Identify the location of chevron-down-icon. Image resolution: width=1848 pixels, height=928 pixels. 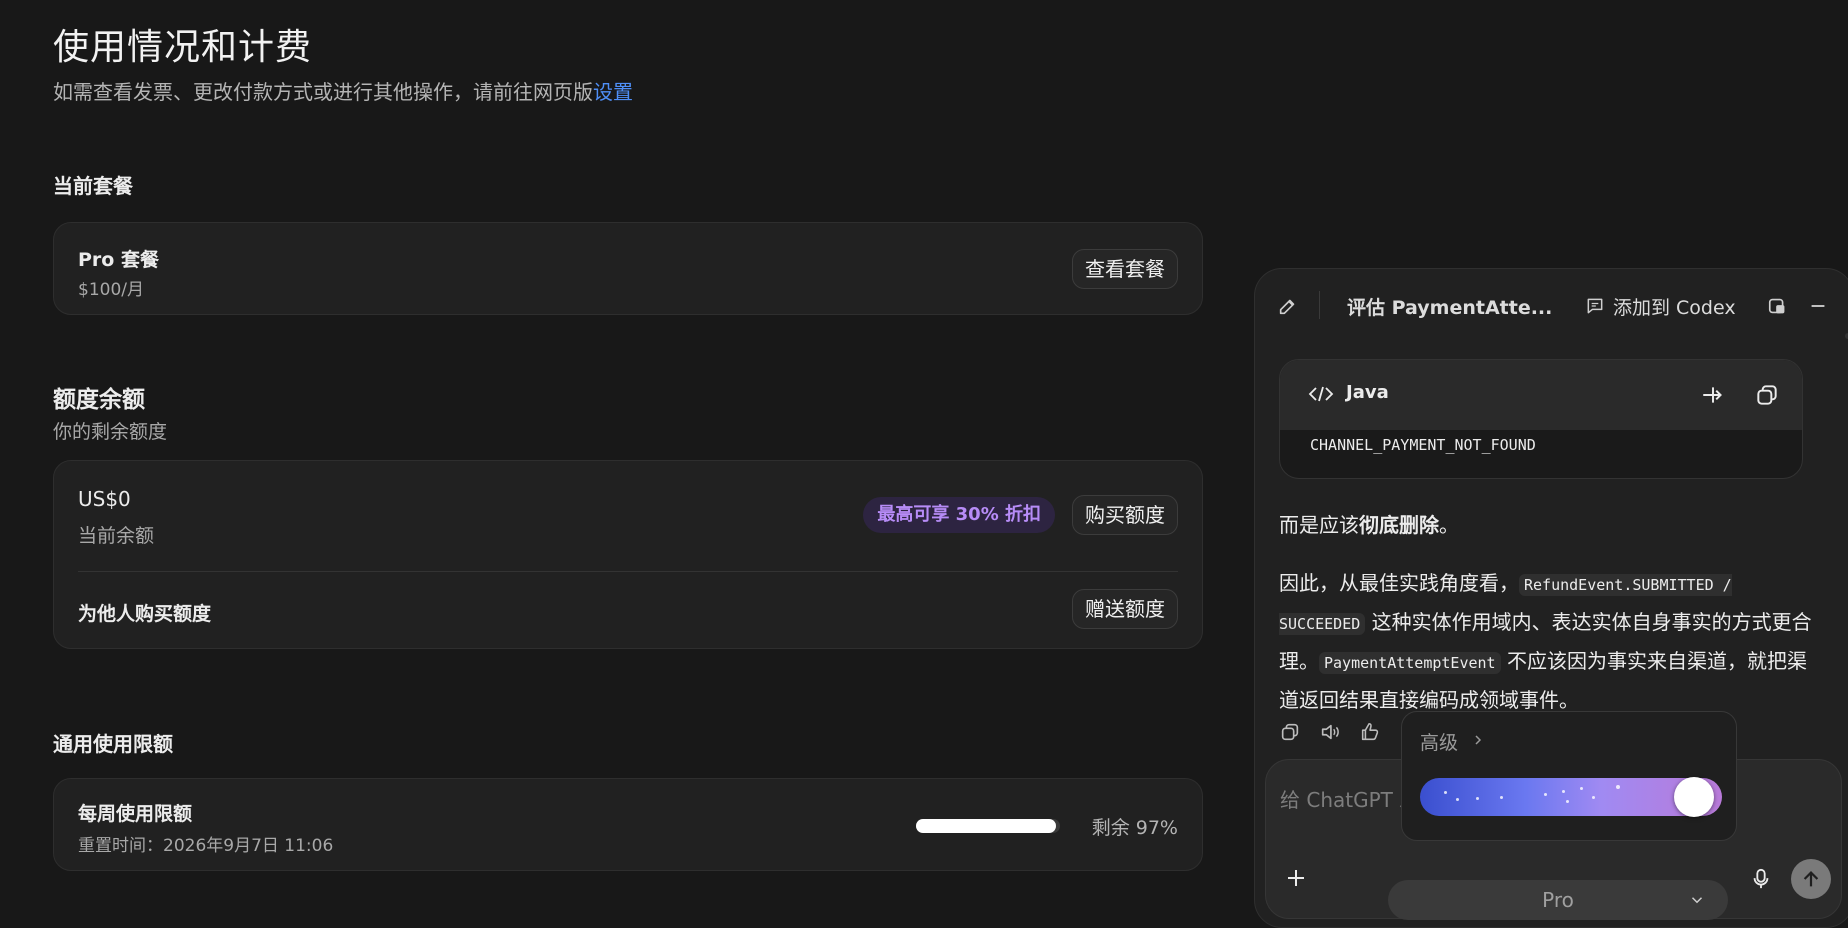
(1697, 900).